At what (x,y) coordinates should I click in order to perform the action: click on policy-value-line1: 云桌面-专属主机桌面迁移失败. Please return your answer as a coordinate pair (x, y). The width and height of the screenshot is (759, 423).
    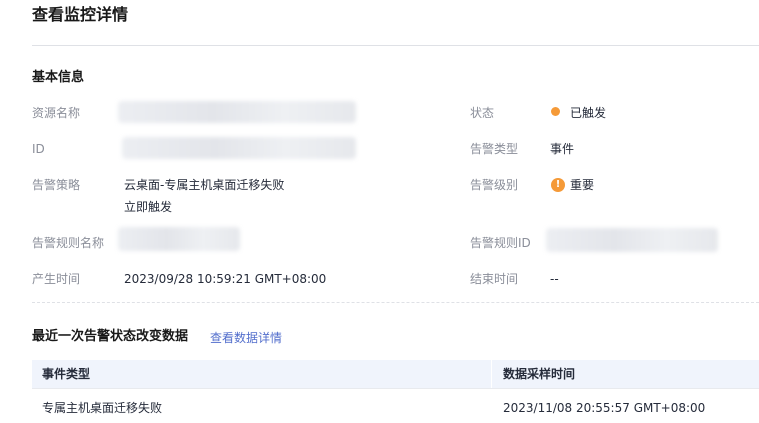
    Looking at the image, I should click on (204, 185).